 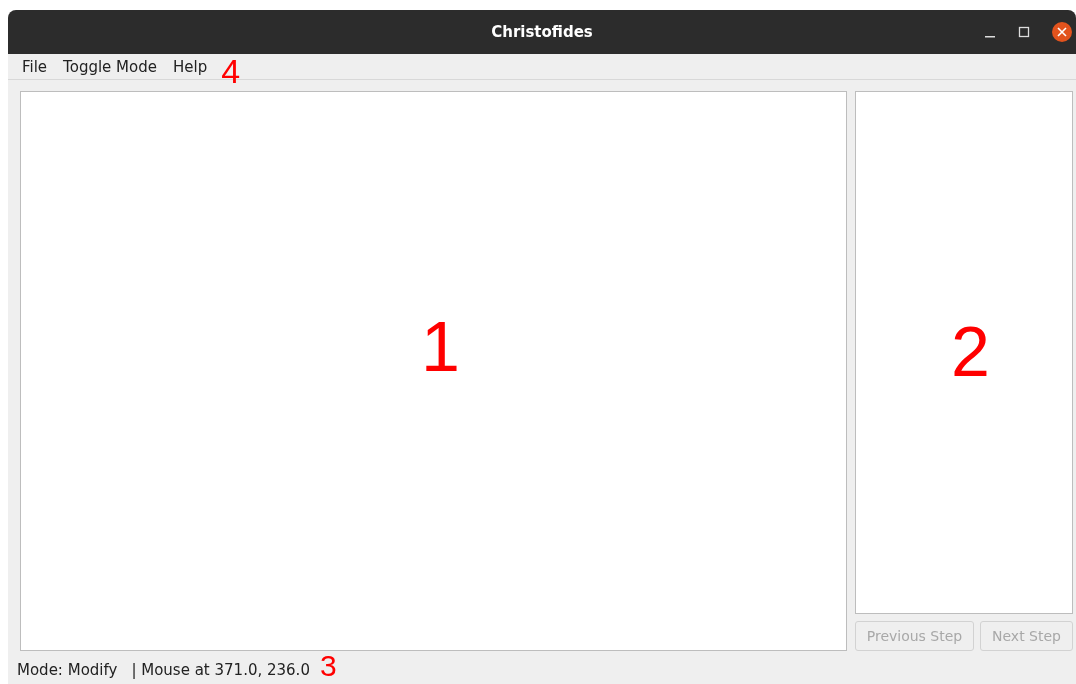 What do you see at coordinates (1062, 32) in the screenshot?
I see `close-icon` at bounding box center [1062, 32].